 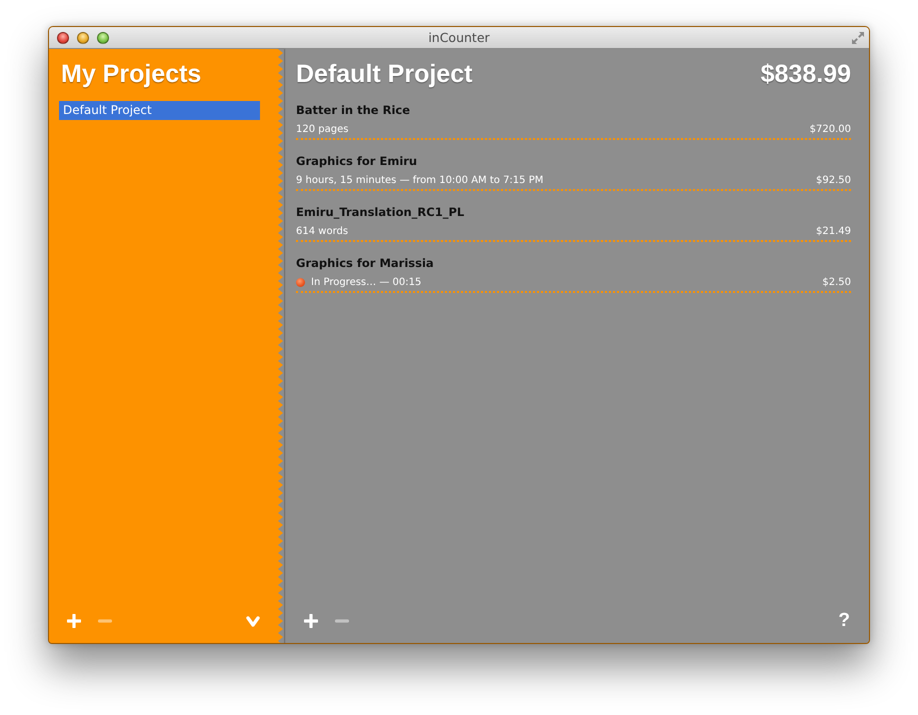 What do you see at coordinates (858, 38) in the screenshot?
I see `fullscreen-icon` at bounding box center [858, 38].